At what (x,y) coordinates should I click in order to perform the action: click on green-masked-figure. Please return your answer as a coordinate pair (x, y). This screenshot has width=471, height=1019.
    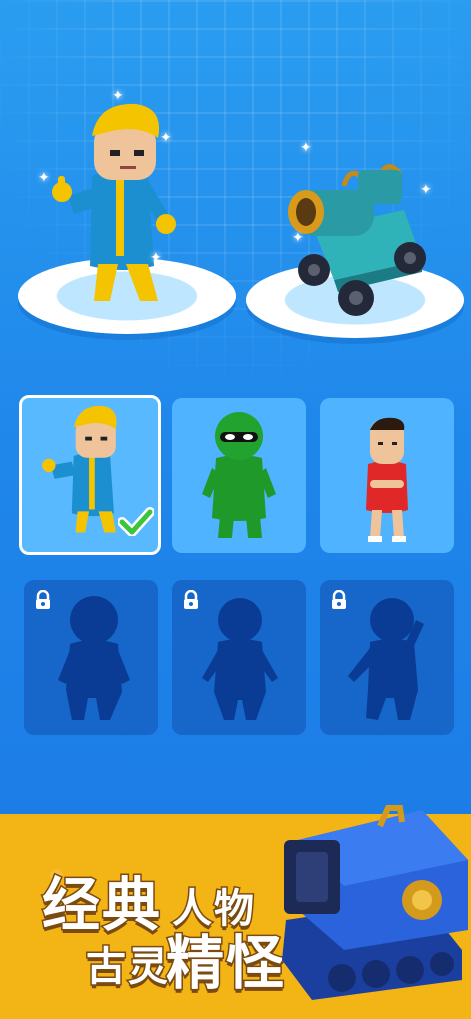
    Looking at the image, I should click on (239, 475).